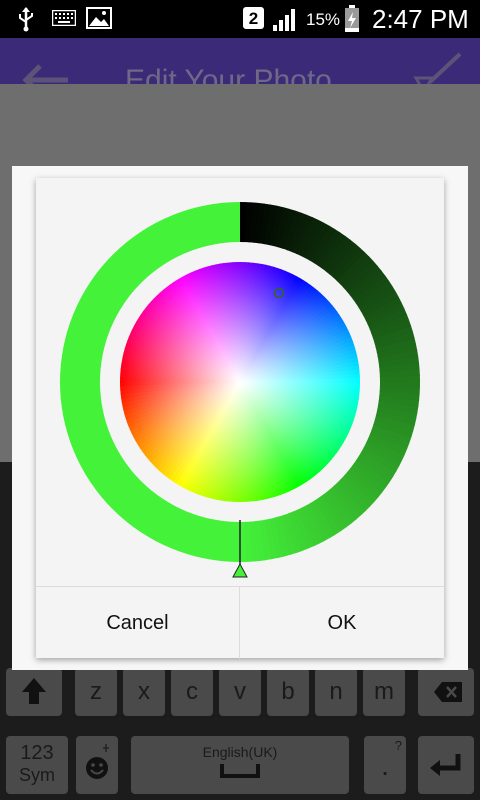 Image resolution: width=480 pixels, height=800 pixels. What do you see at coordinates (336, 692) in the screenshot?
I see `key-n: n` at bounding box center [336, 692].